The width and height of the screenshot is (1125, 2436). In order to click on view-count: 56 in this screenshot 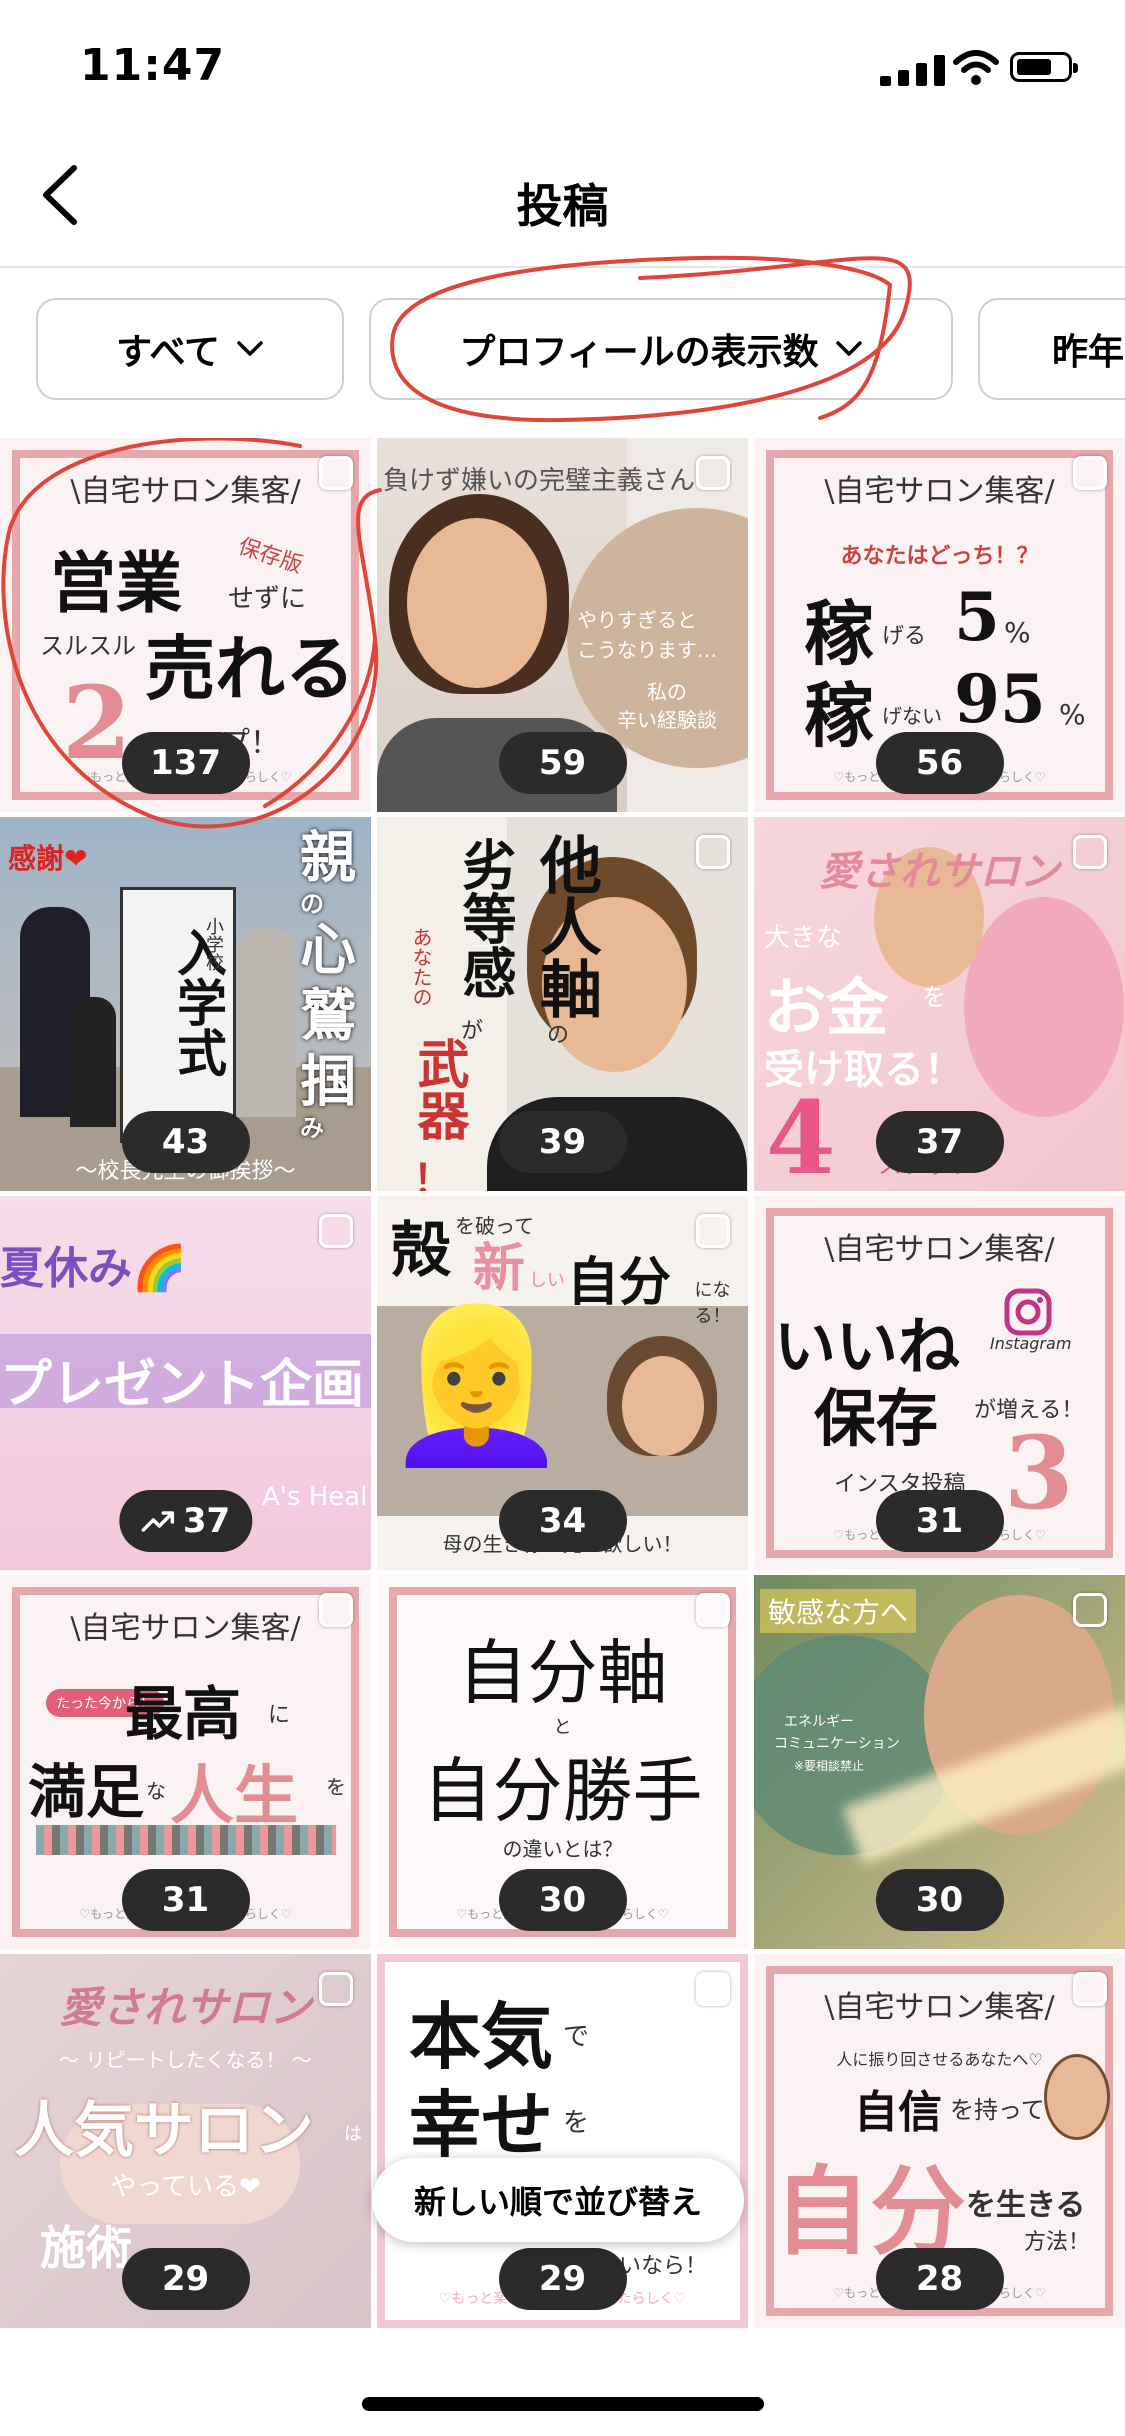, I will do `click(939, 763)`.